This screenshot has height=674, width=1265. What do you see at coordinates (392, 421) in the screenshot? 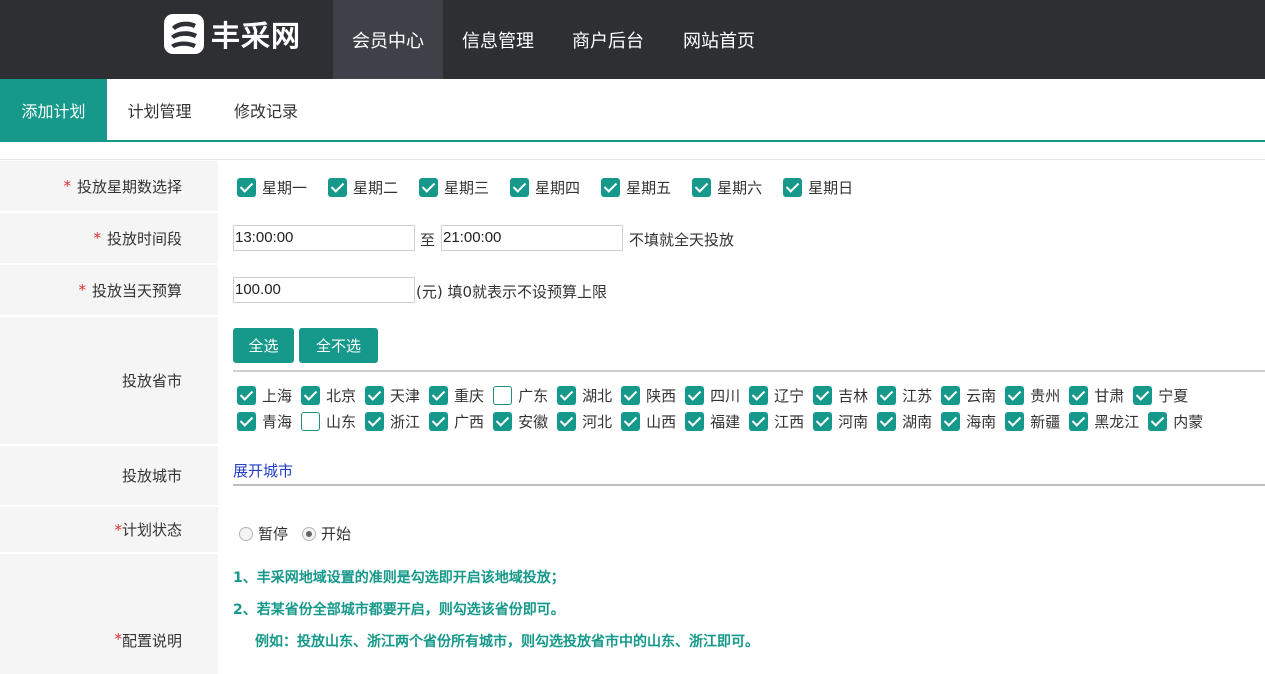
I see `province-checkbox: 浙江` at bounding box center [392, 421].